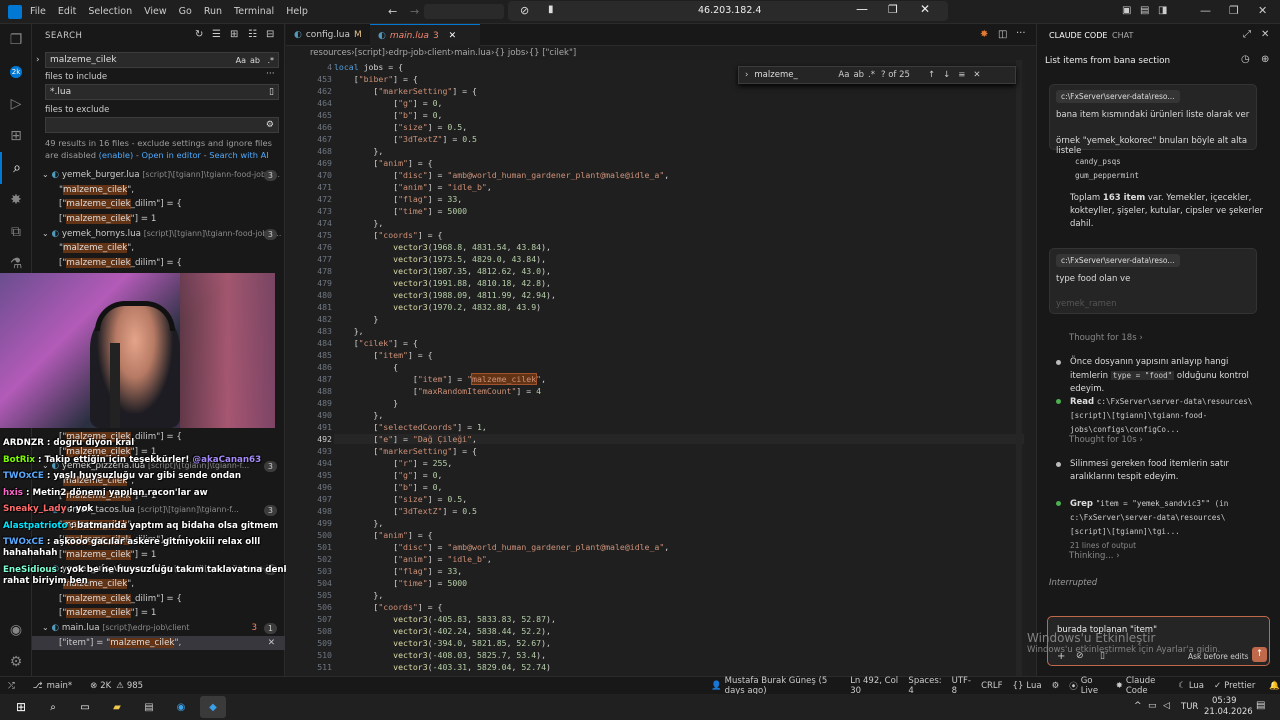 The width and height of the screenshot is (1280, 720). Describe the element at coordinates (1138, 706) in the screenshot. I see `tray-chevron-icon: ^` at that location.